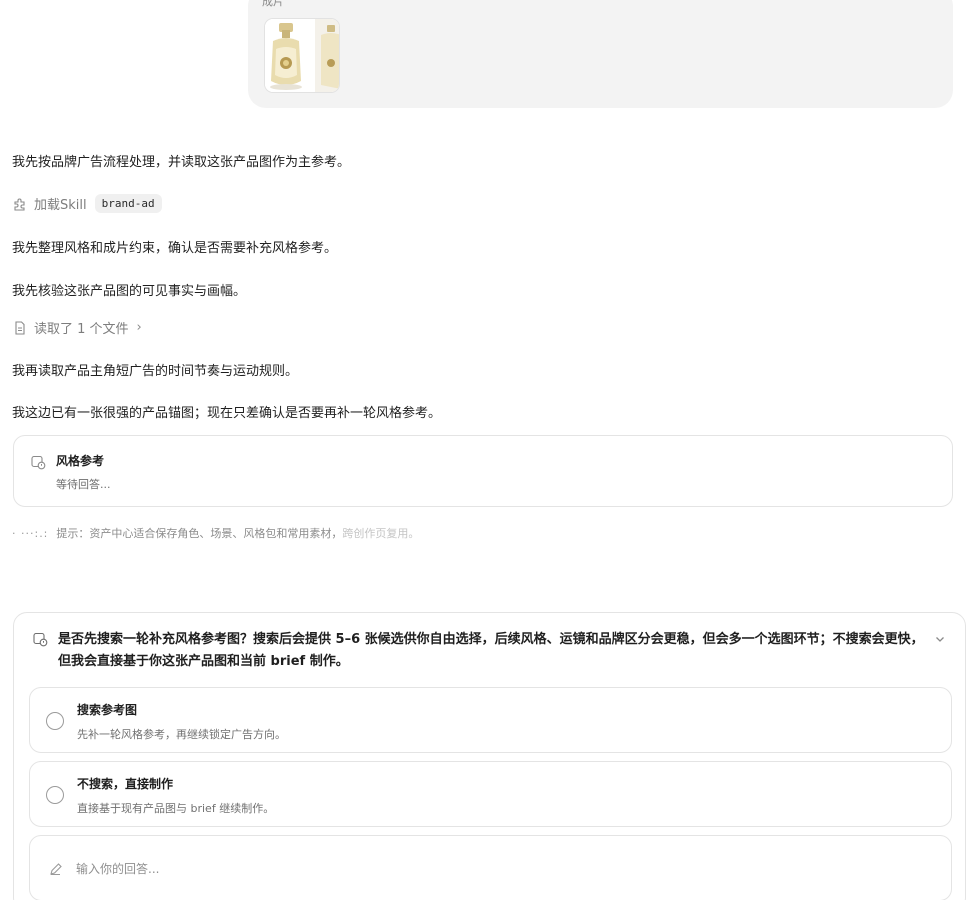 Image resolution: width=980 pixels, height=900 pixels. I want to click on perfume-image-icon, so click(302, 55).